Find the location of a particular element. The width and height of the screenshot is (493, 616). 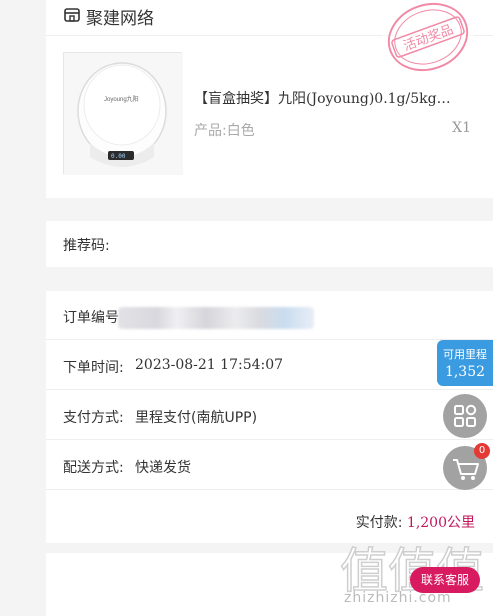

order-time-row: 下单时间: 2023-08-21 17:54:07 is located at coordinates (269, 365).